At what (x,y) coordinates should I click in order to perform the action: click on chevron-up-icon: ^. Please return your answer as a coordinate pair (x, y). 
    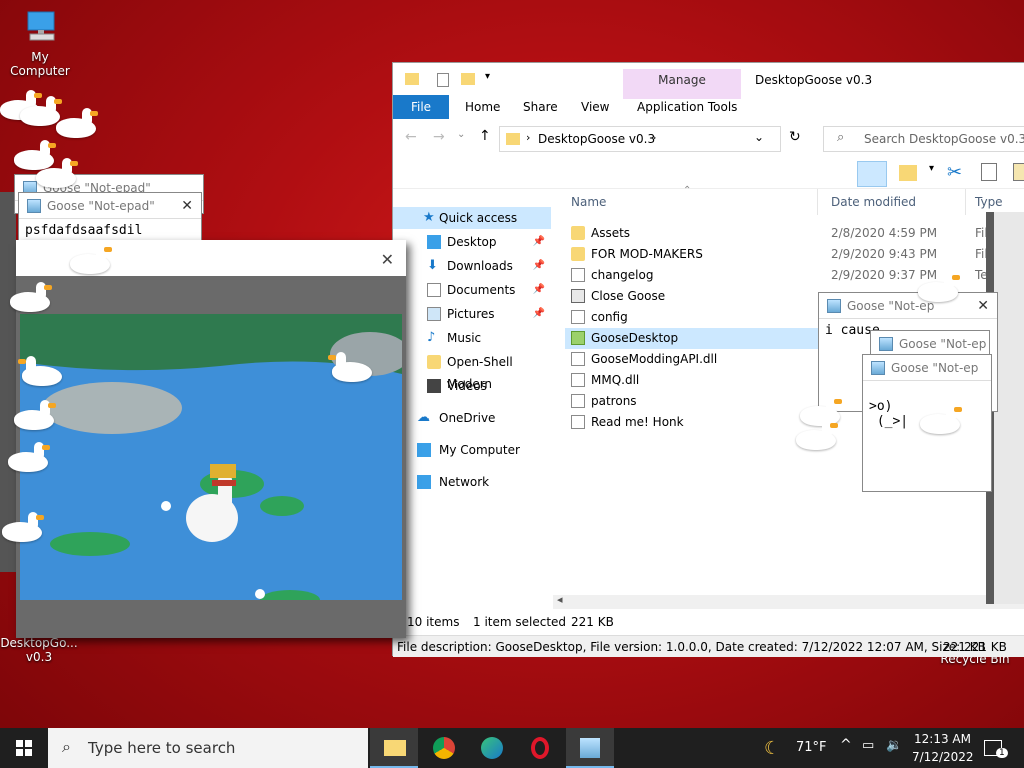
    Looking at the image, I should click on (846, 745).